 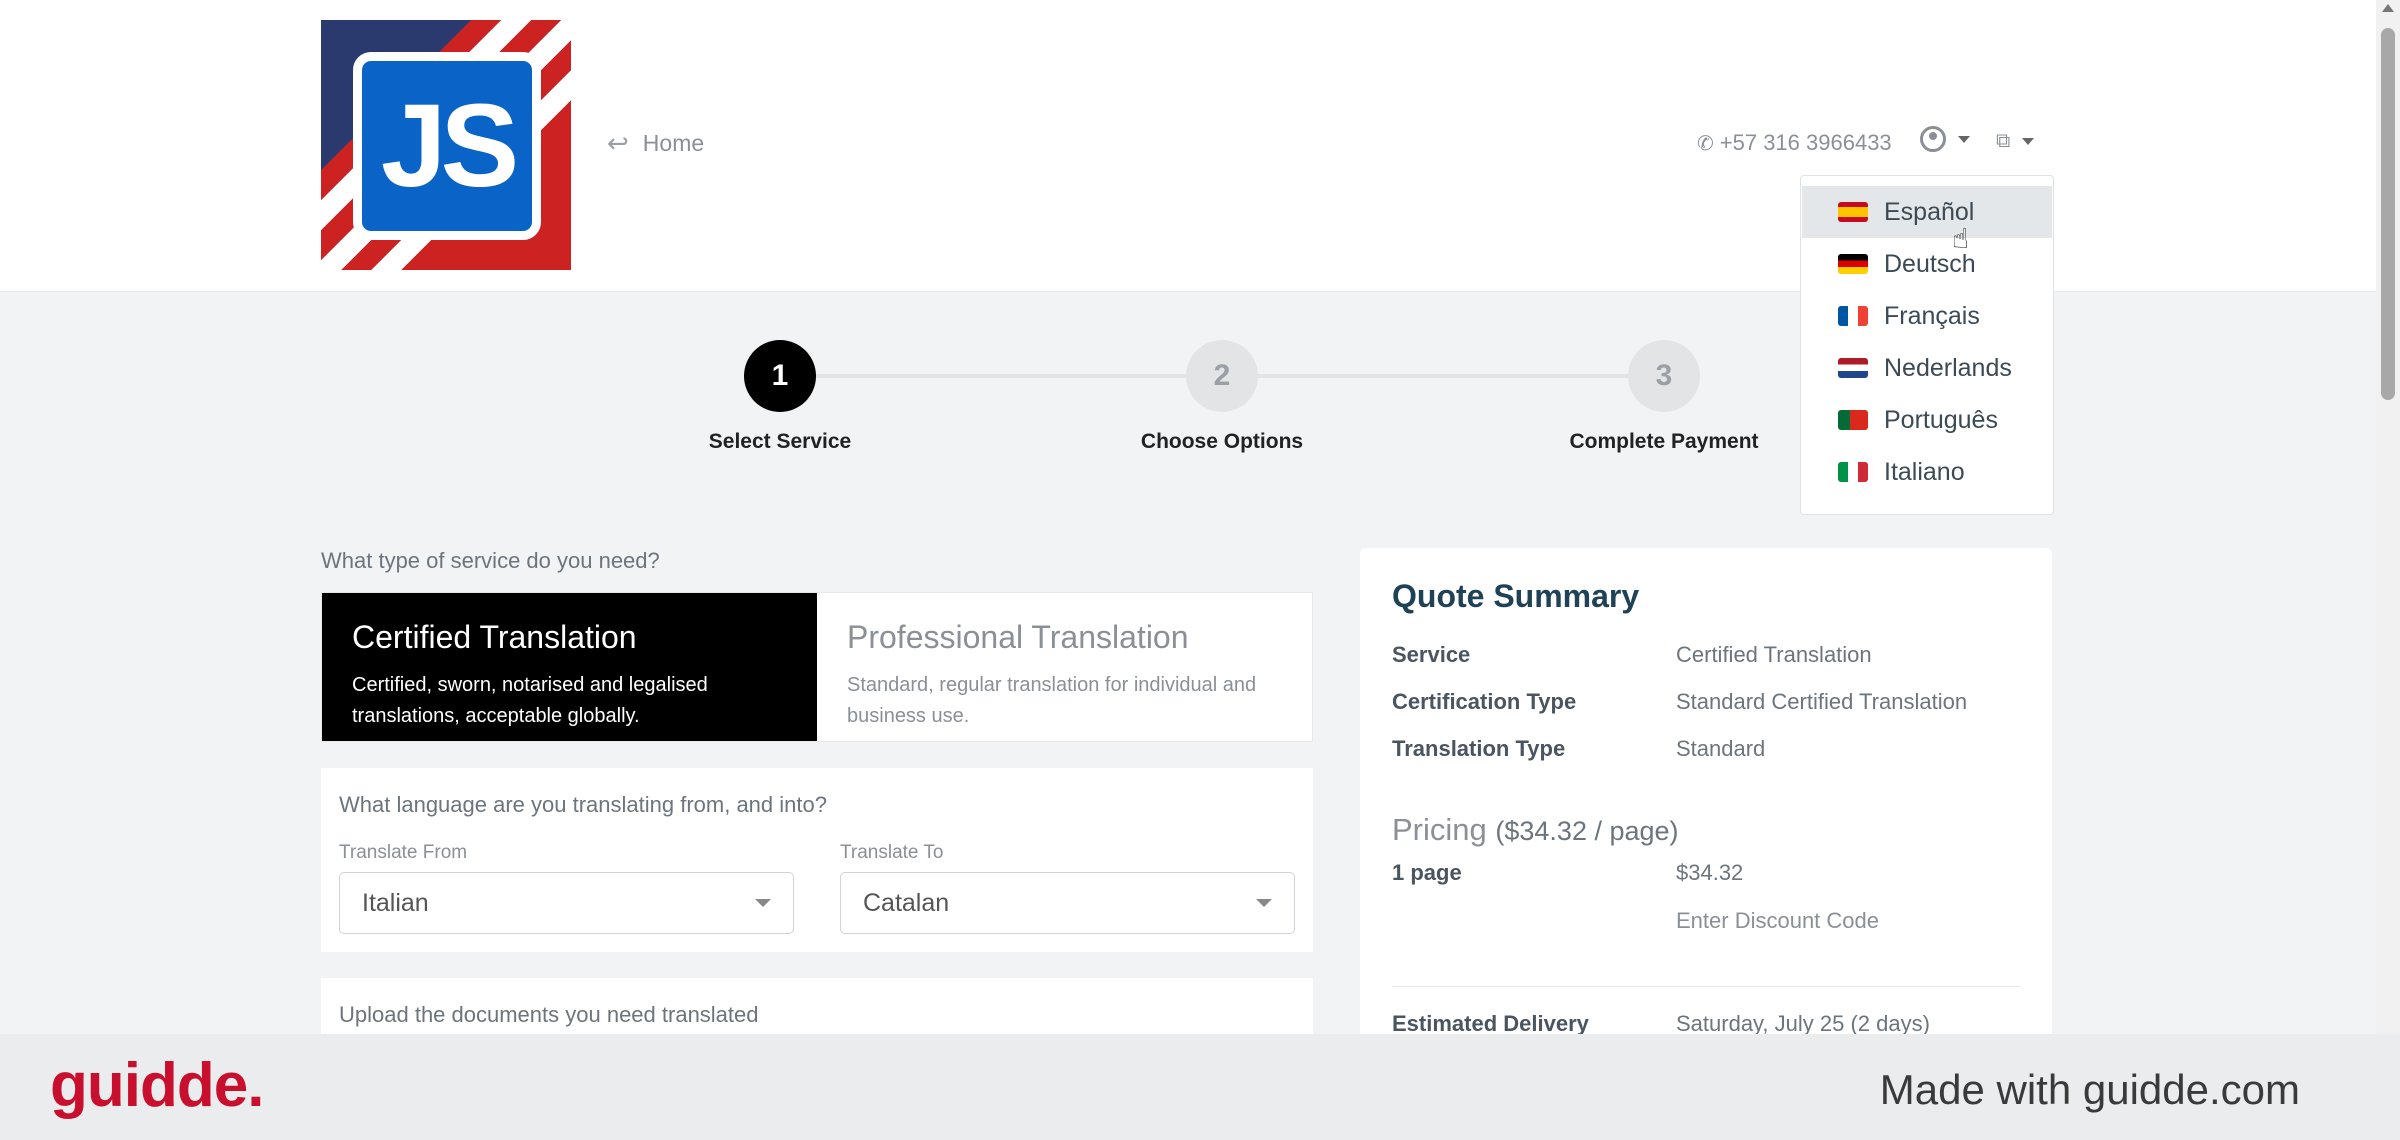 What do you see at coordinates (1774, 654) in the screenshot?
I see `quote-value: Certified Translation` at bounding box center [1774, 654].